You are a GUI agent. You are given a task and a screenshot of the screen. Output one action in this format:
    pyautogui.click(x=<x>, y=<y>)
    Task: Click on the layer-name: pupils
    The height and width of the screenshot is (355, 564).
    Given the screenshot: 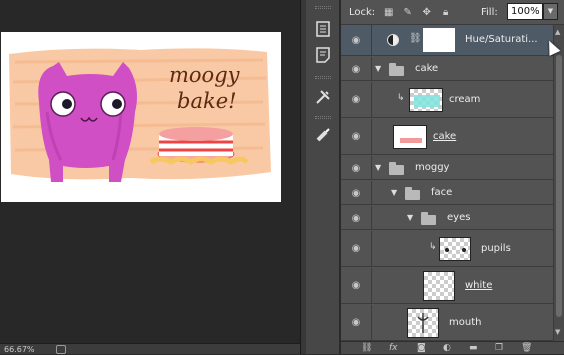 What is the action you would take?
    pyautogui.click(x=496, y=248)
    